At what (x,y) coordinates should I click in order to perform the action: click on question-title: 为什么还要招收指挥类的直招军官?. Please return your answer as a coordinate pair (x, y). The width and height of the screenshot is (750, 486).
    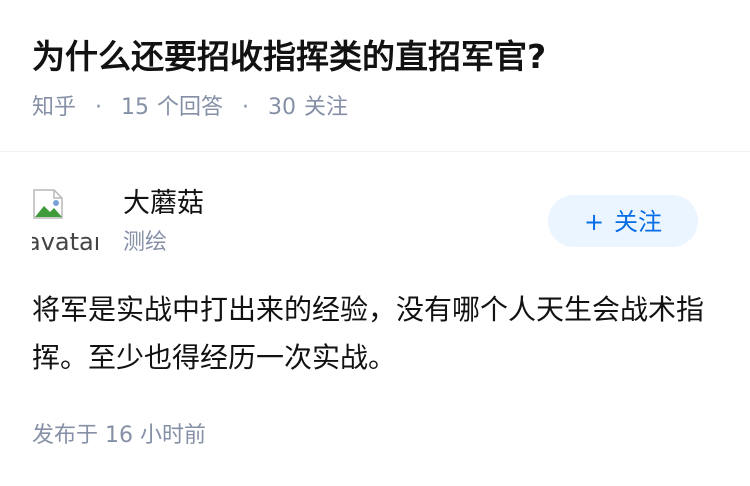
    Looking at the image, I should click on (381, 57).